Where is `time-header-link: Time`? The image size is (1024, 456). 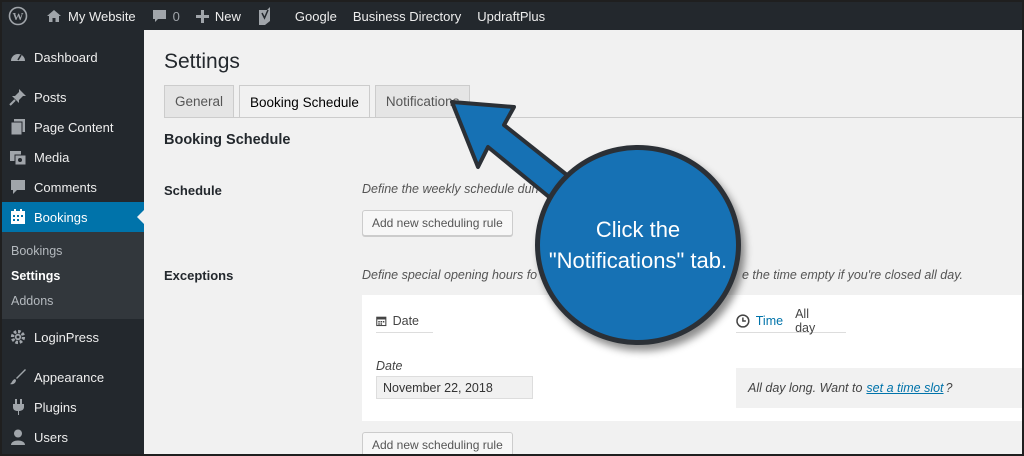 time-header-link: Time is located at coordinates (769, 321).